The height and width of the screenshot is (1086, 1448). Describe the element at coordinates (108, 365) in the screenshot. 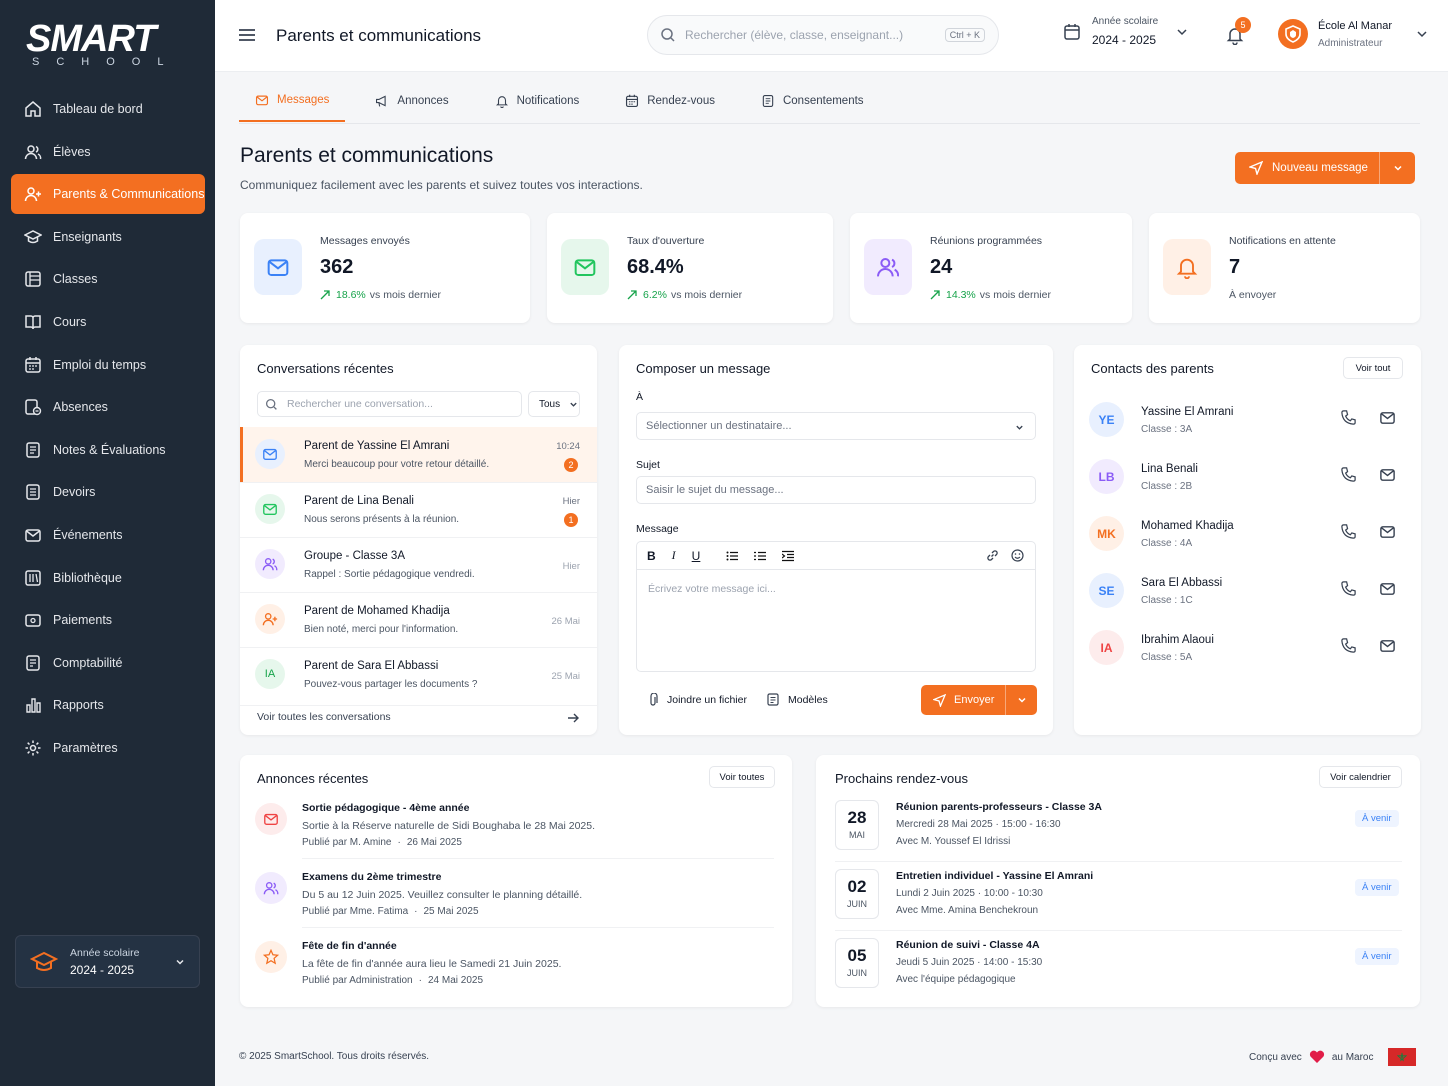

I see `sidebar-item: Emploi du temps` at that location.